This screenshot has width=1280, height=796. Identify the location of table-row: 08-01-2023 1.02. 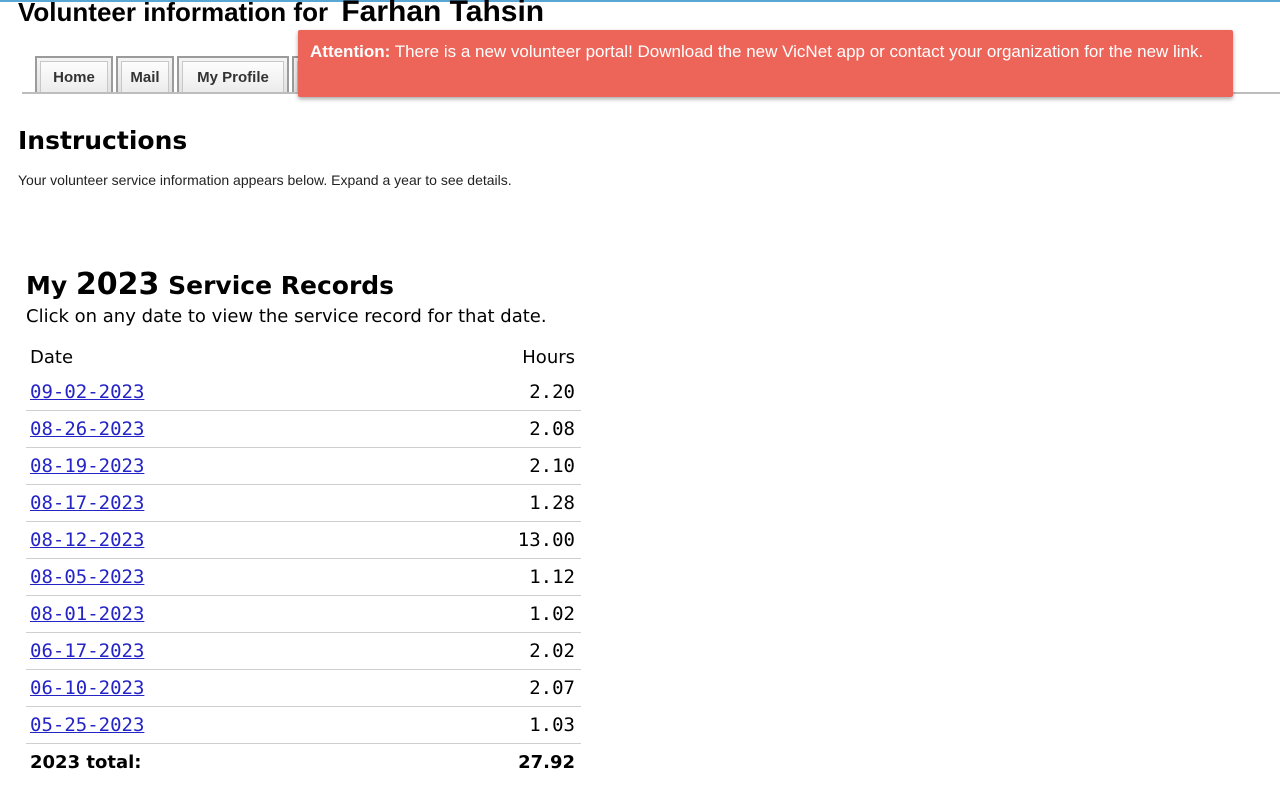
(303, 614).